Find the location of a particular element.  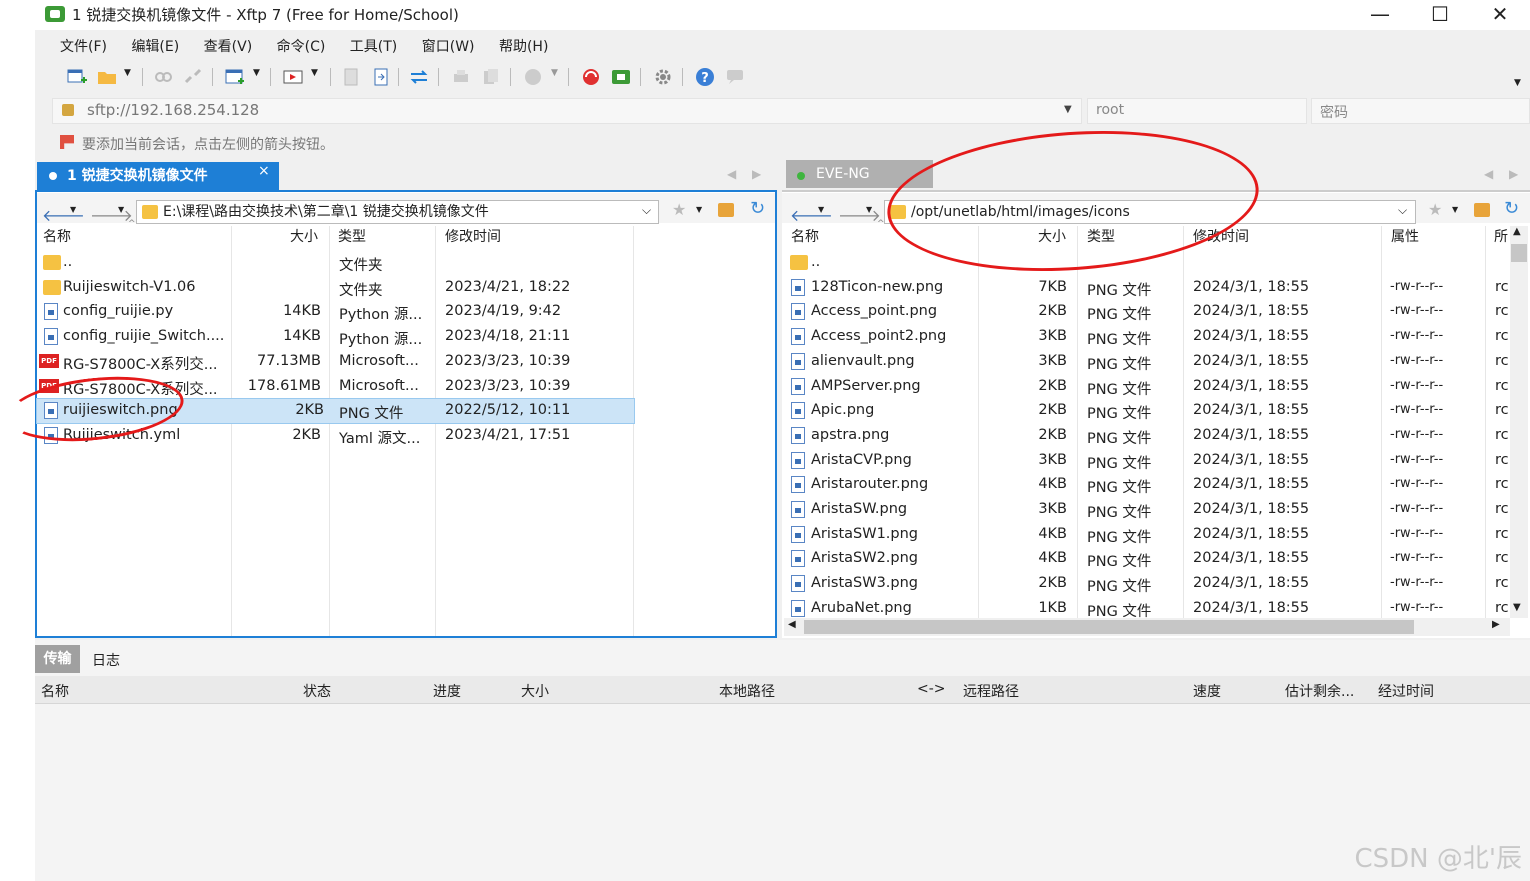

local-path-field: E:\课程\路由交换技术\第二章\1 锐捷交换机镜像文件 is located at coordinates (397, 212).